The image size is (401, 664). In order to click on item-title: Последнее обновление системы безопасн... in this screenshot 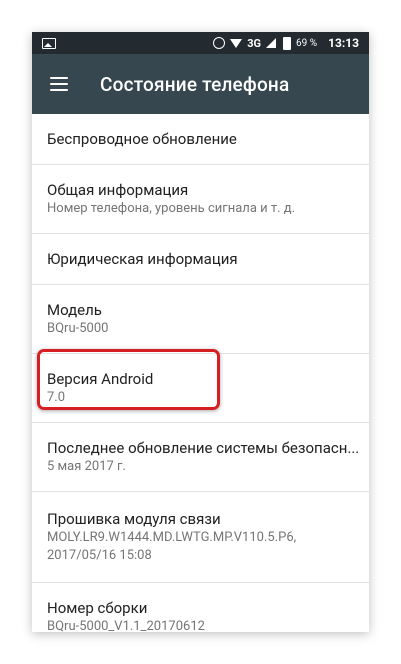, I will do `click(203, 448)`.